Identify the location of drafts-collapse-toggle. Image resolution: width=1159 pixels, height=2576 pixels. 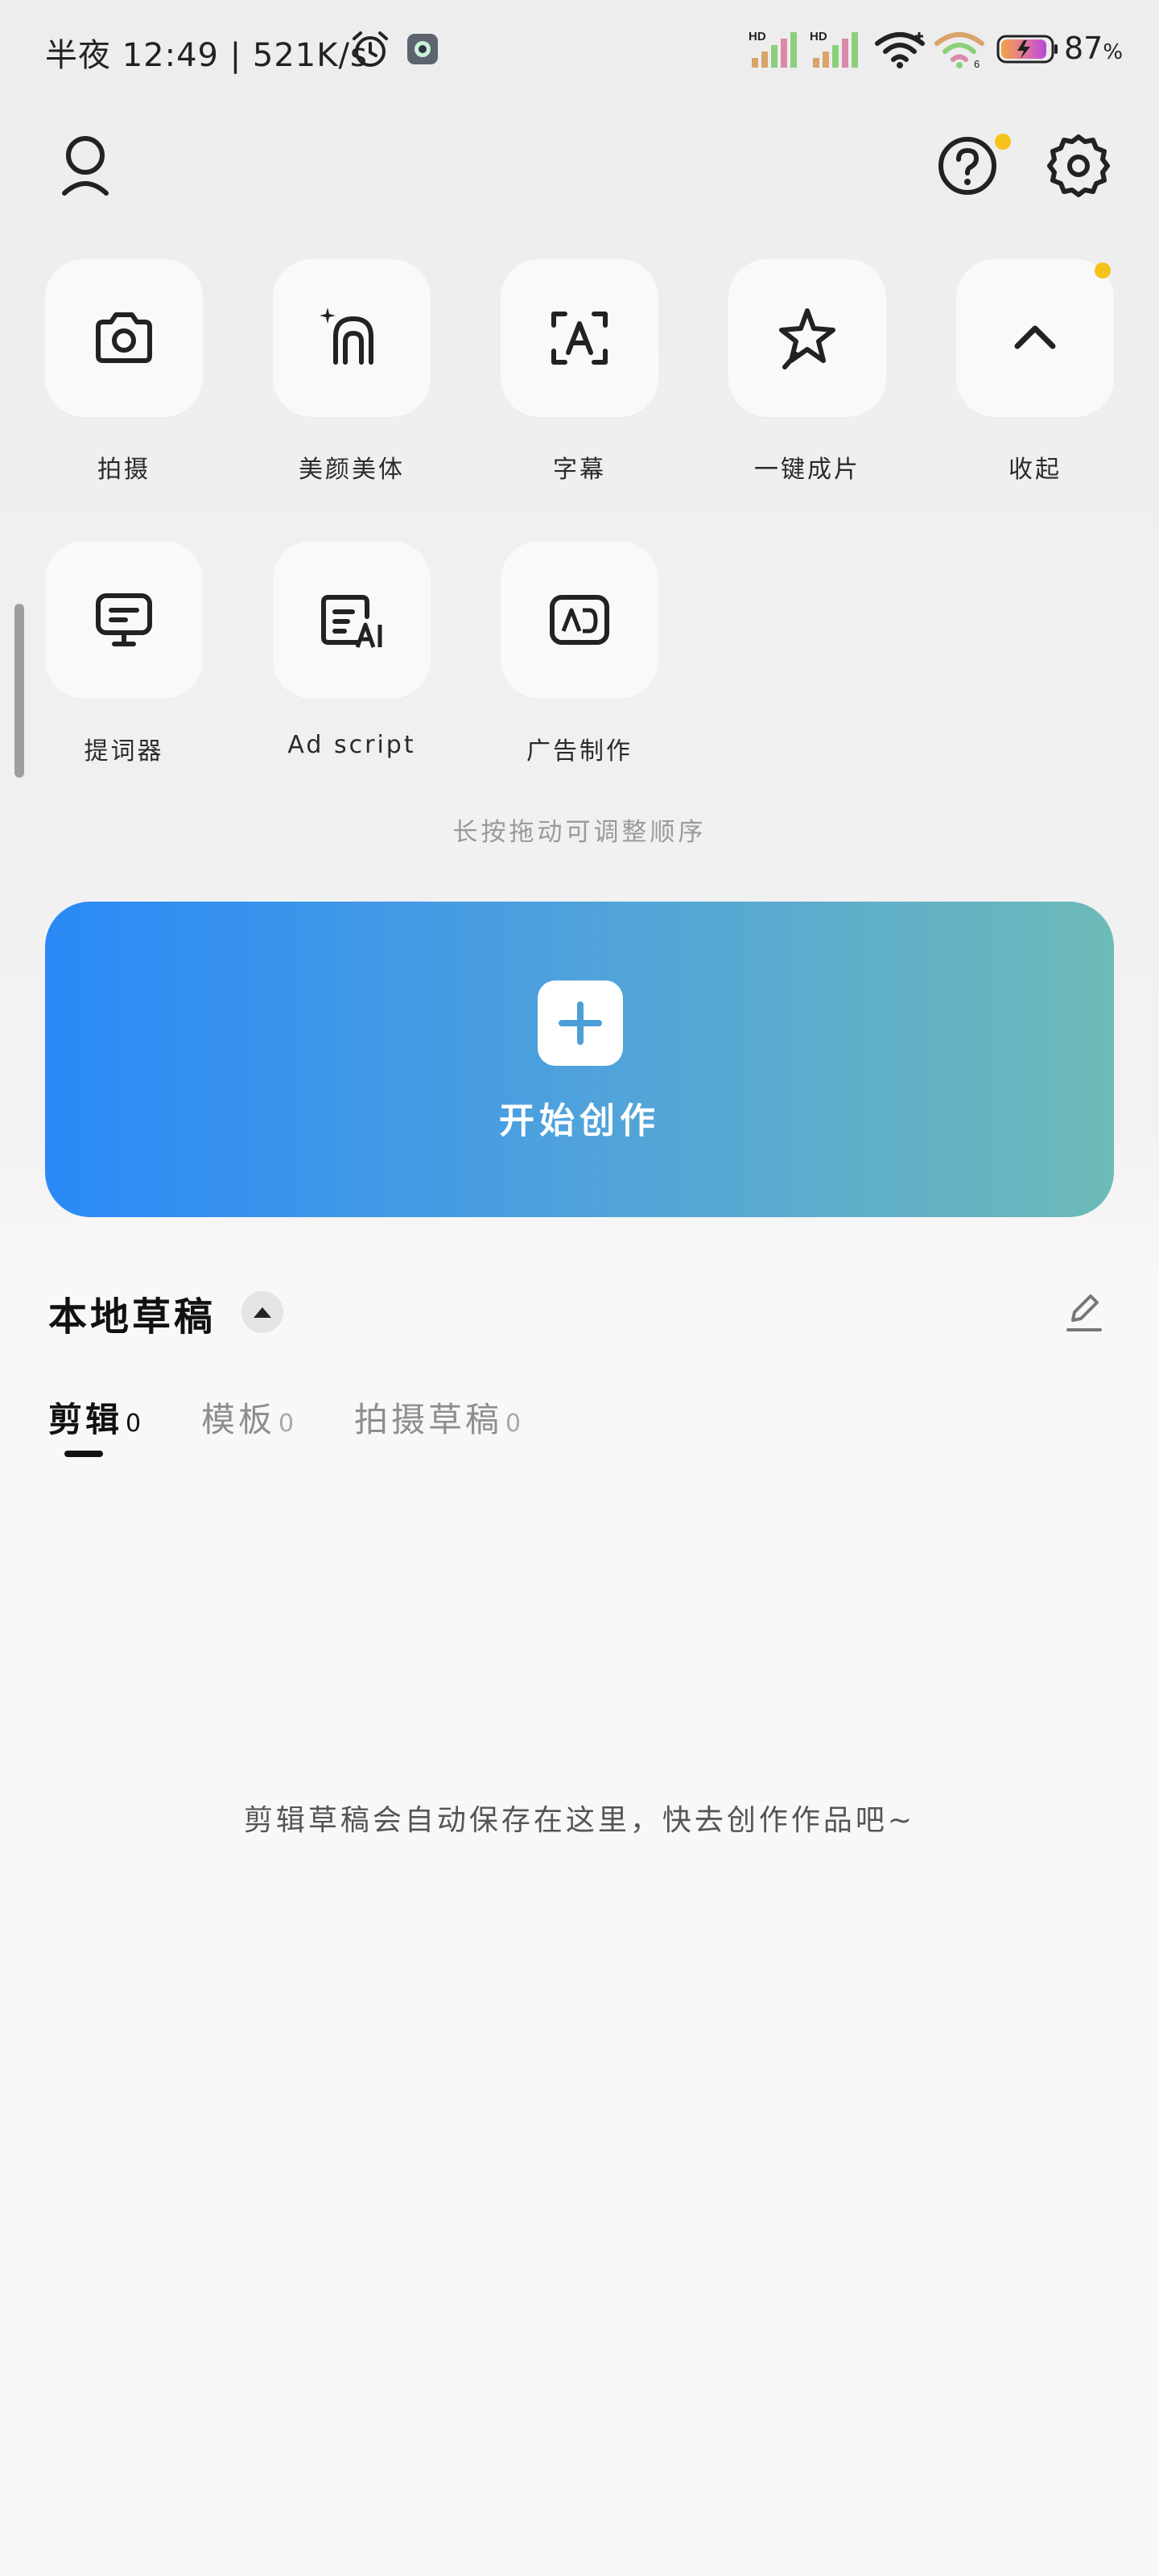
(262, 1312).